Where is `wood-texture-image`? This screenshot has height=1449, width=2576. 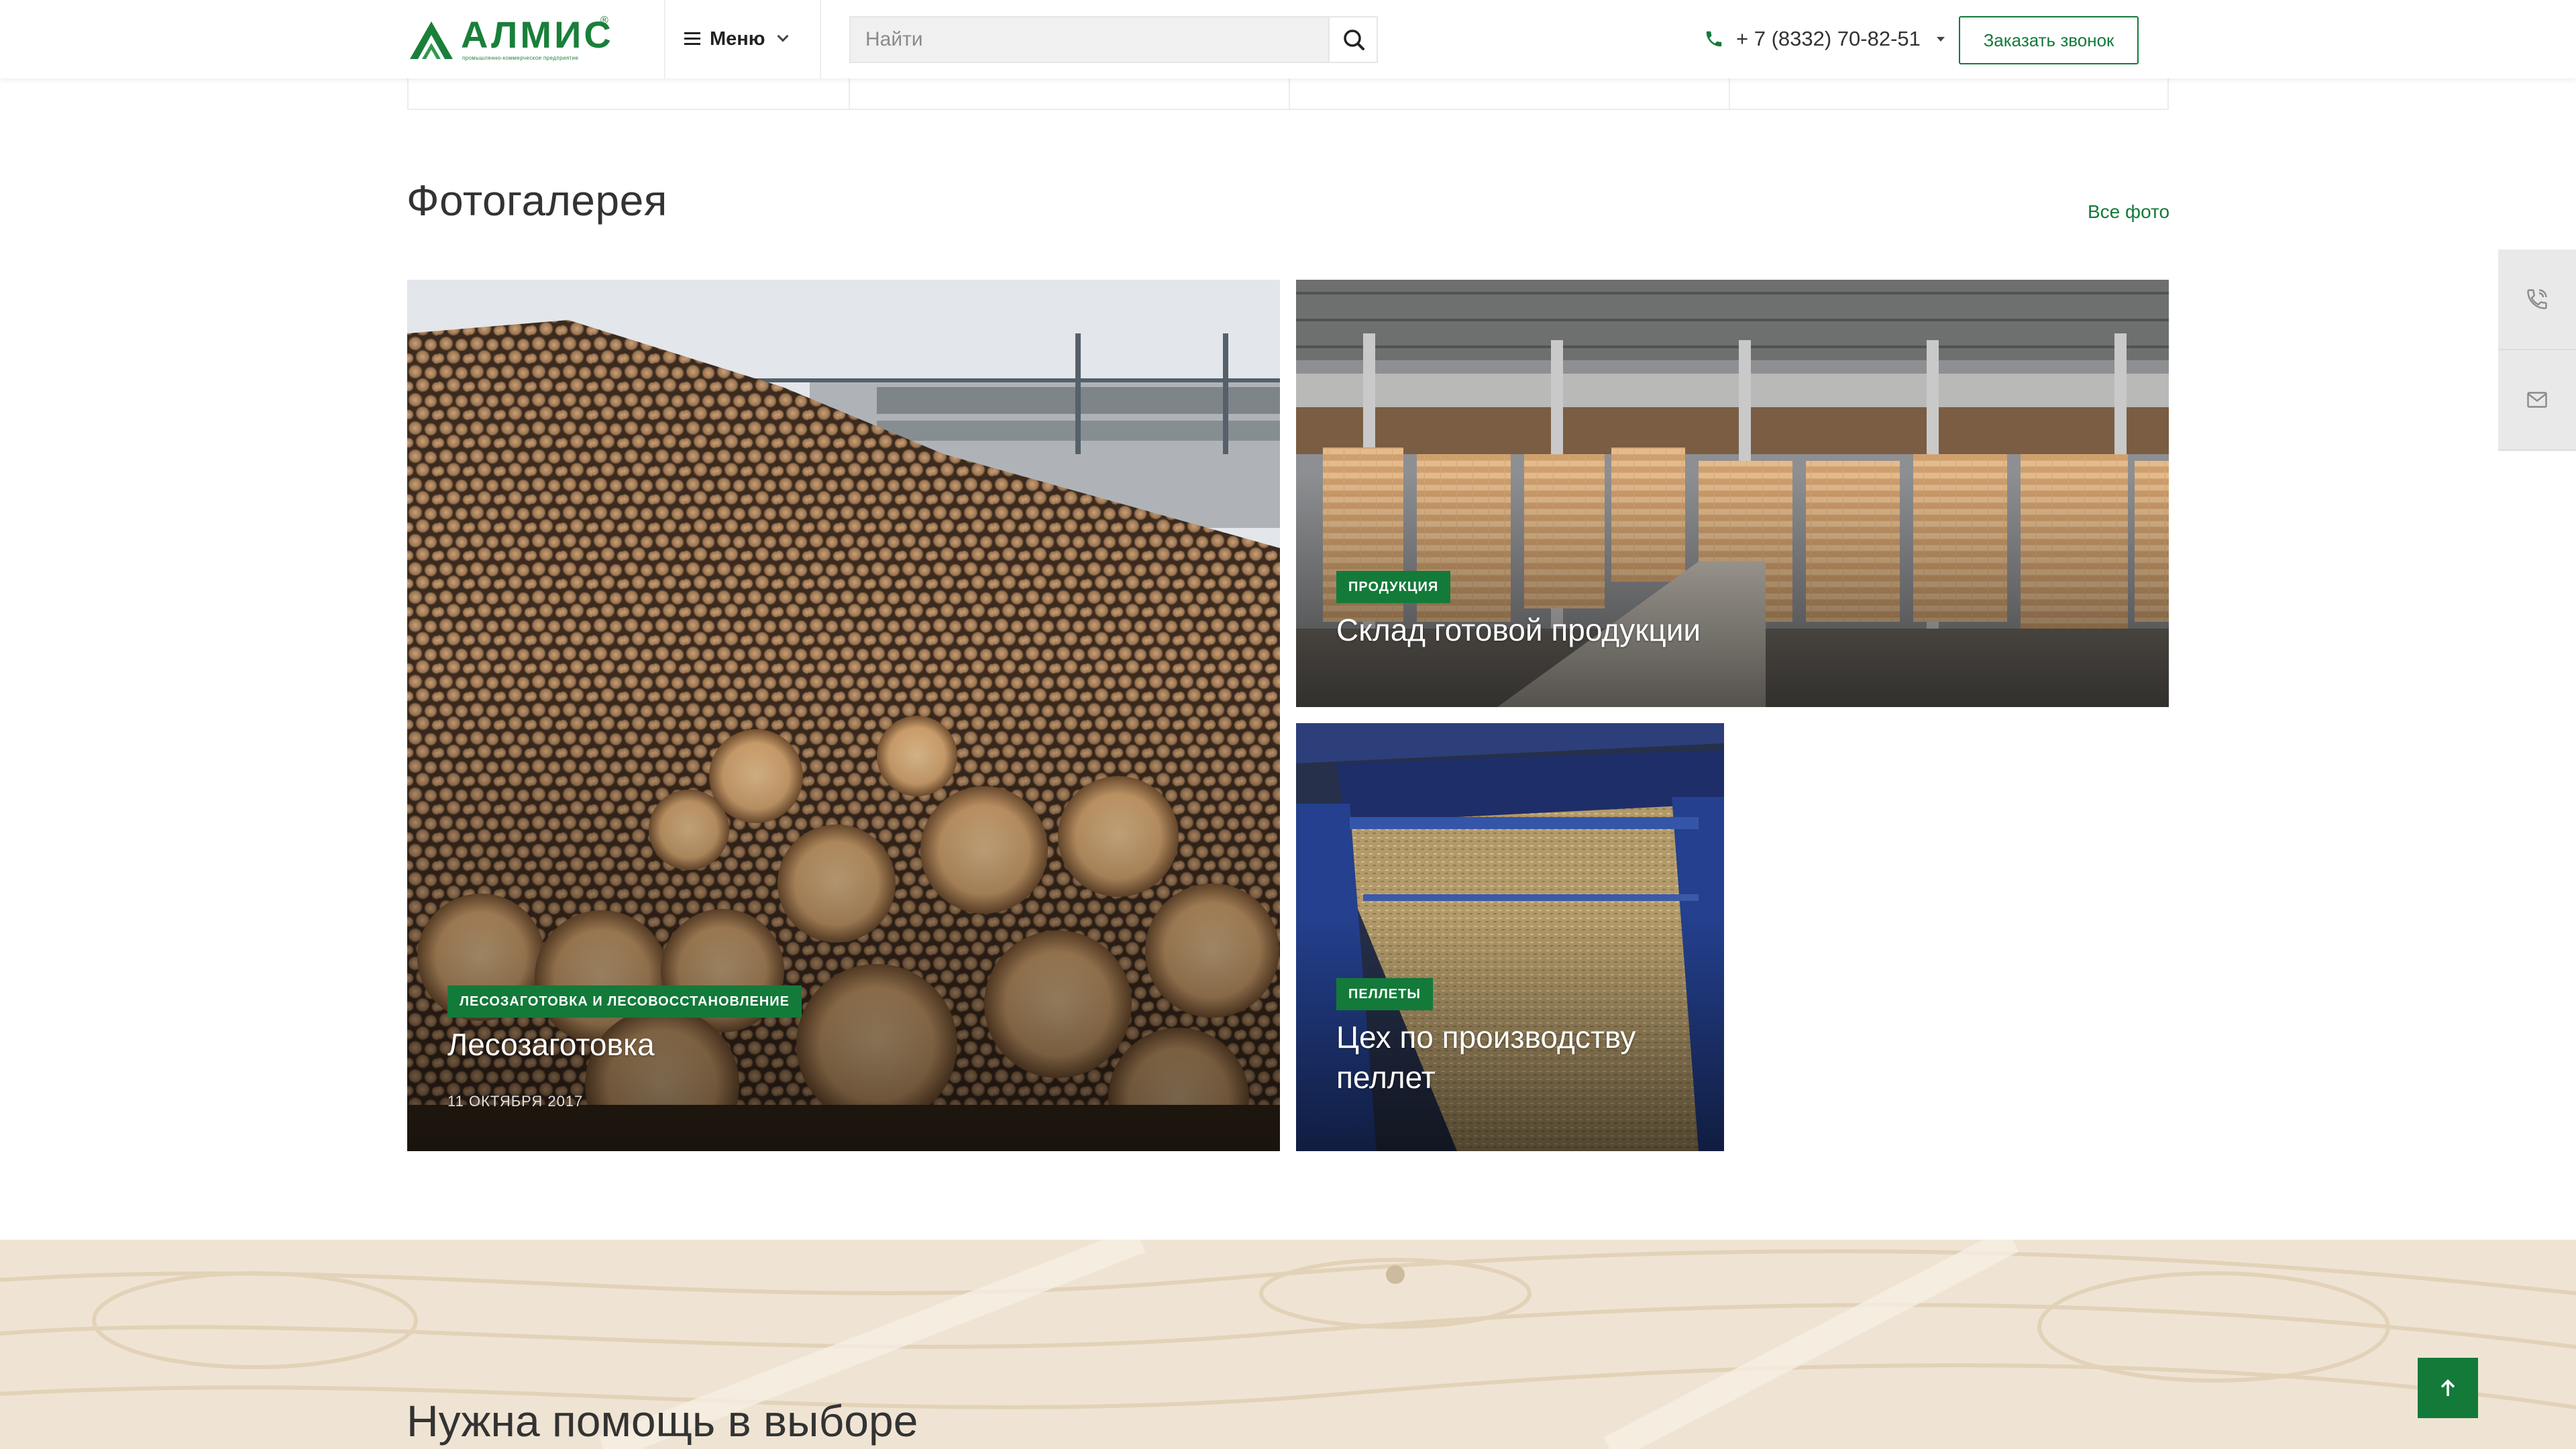 wood-texture-image is located at coordinates (1288, 1344).